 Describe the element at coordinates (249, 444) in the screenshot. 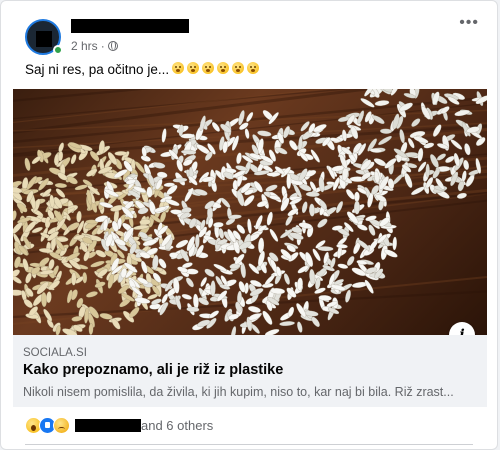

I see `divider` at that location.